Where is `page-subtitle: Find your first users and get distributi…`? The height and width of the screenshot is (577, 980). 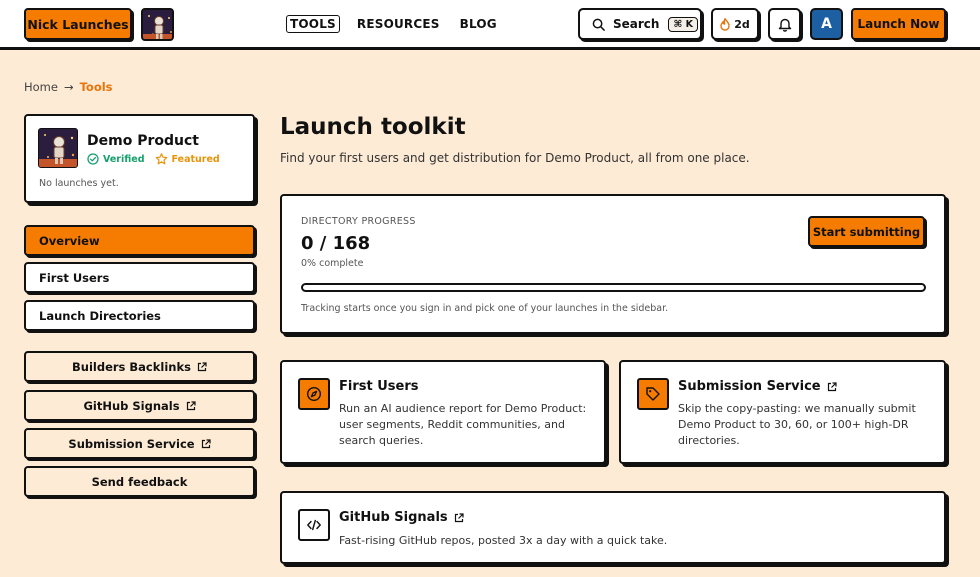
page-subtitle: Find your first users and get distributi… is located at coordinates (515, 158).